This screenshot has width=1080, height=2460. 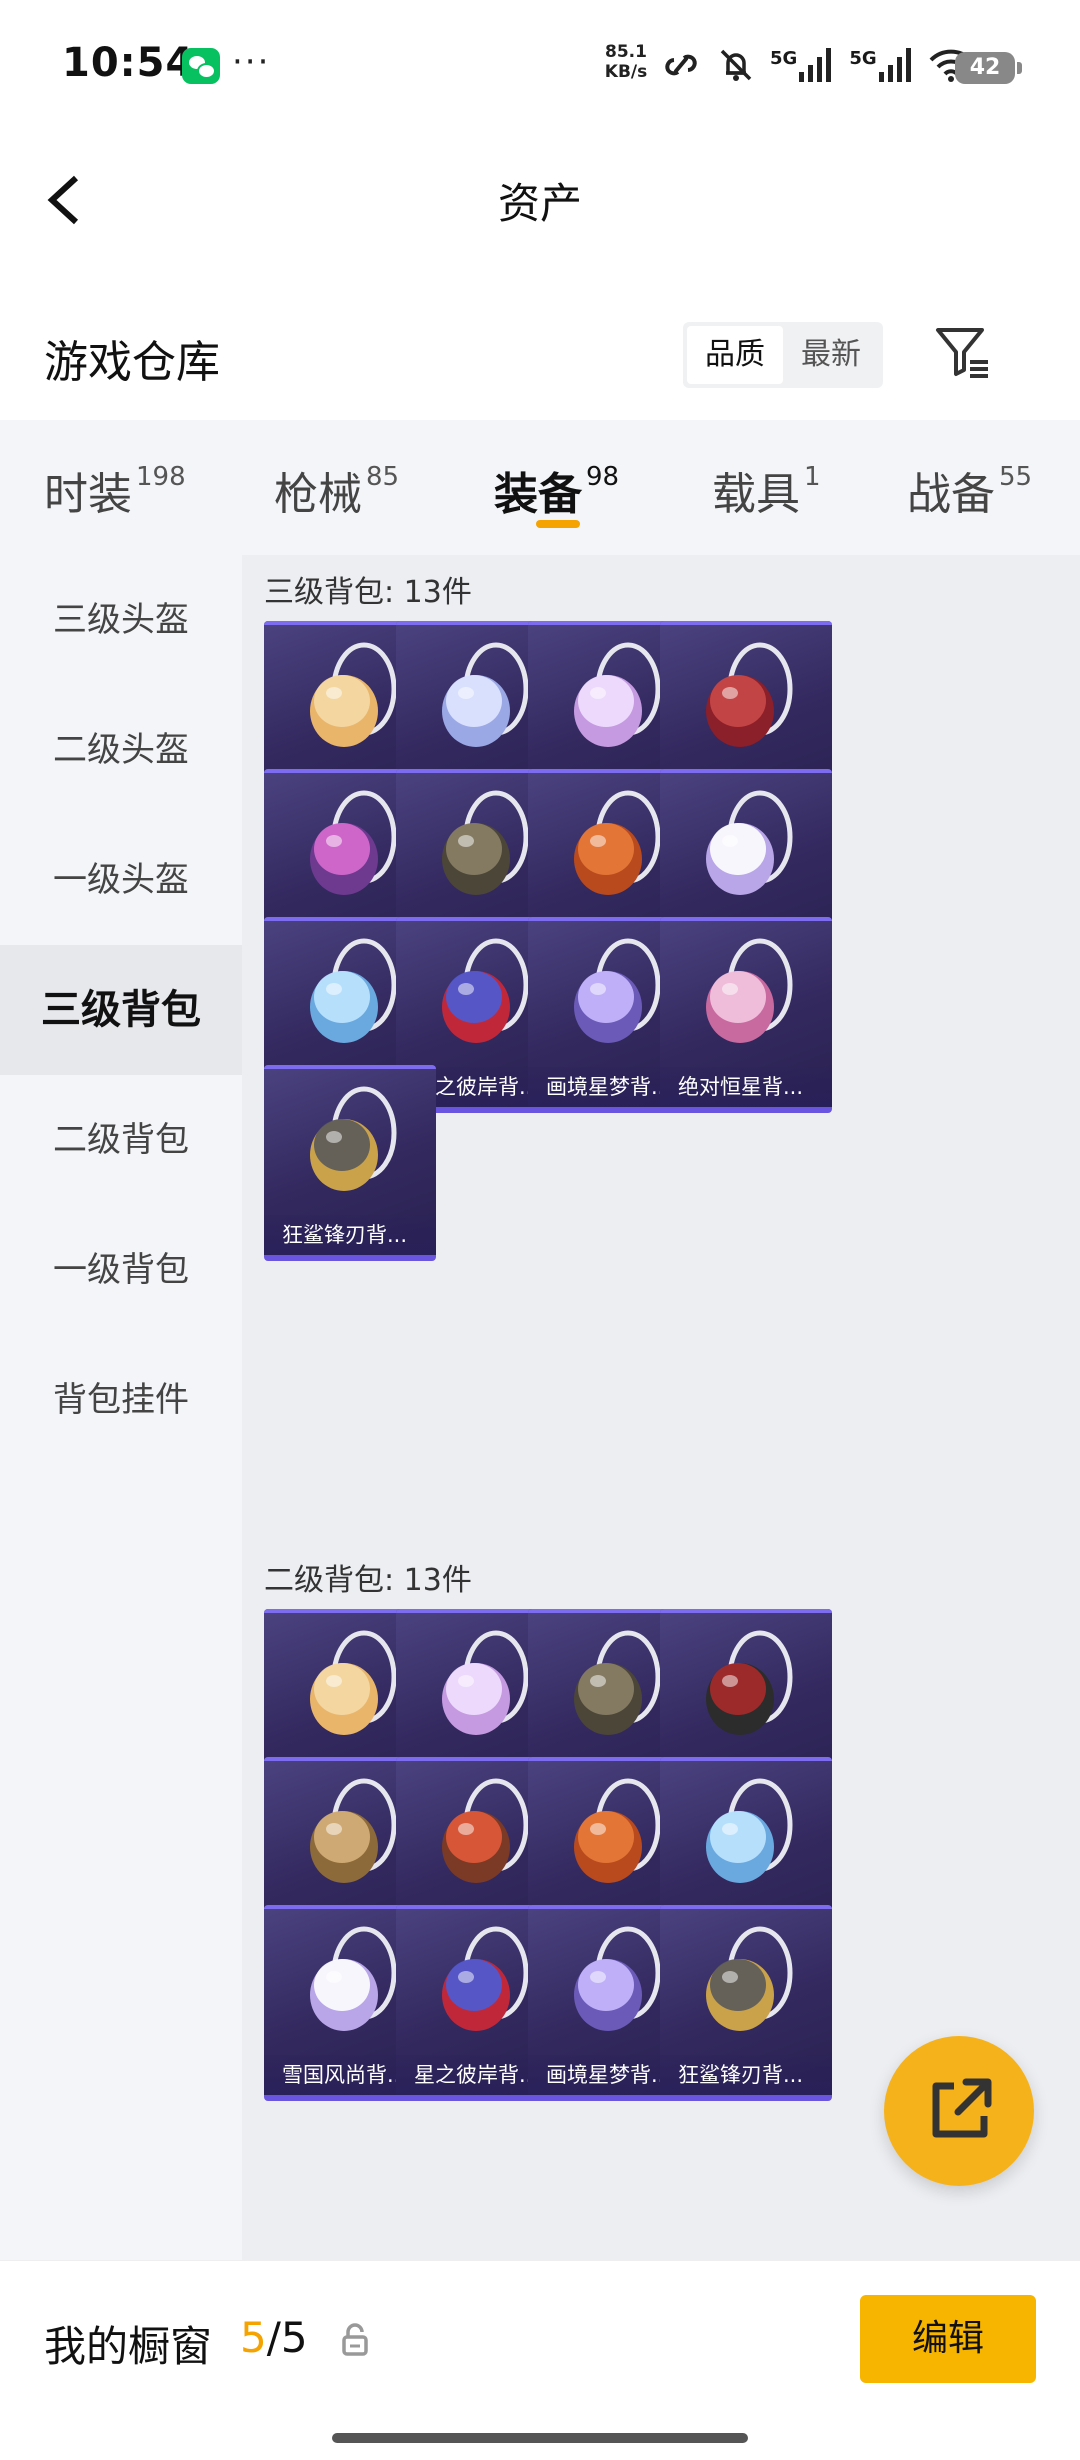 I want to click on showcase-label: 我的橱窗, so click(x=128, y=2346).